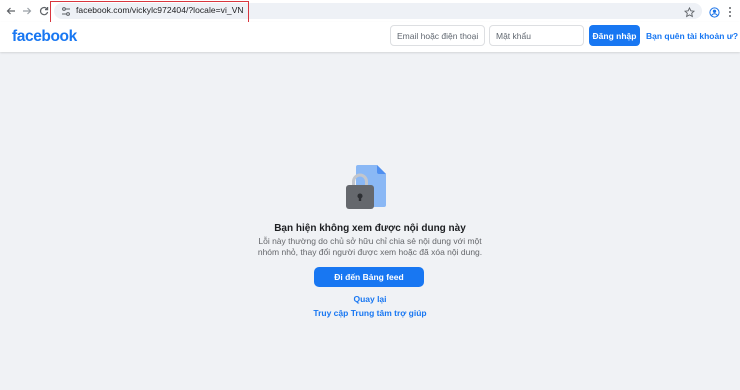 This screenshot has height=390, width=740. What do you see at coordinates (714, 11) in the screenshot?
I see `profile-icon` at bounding box center [714, 11].